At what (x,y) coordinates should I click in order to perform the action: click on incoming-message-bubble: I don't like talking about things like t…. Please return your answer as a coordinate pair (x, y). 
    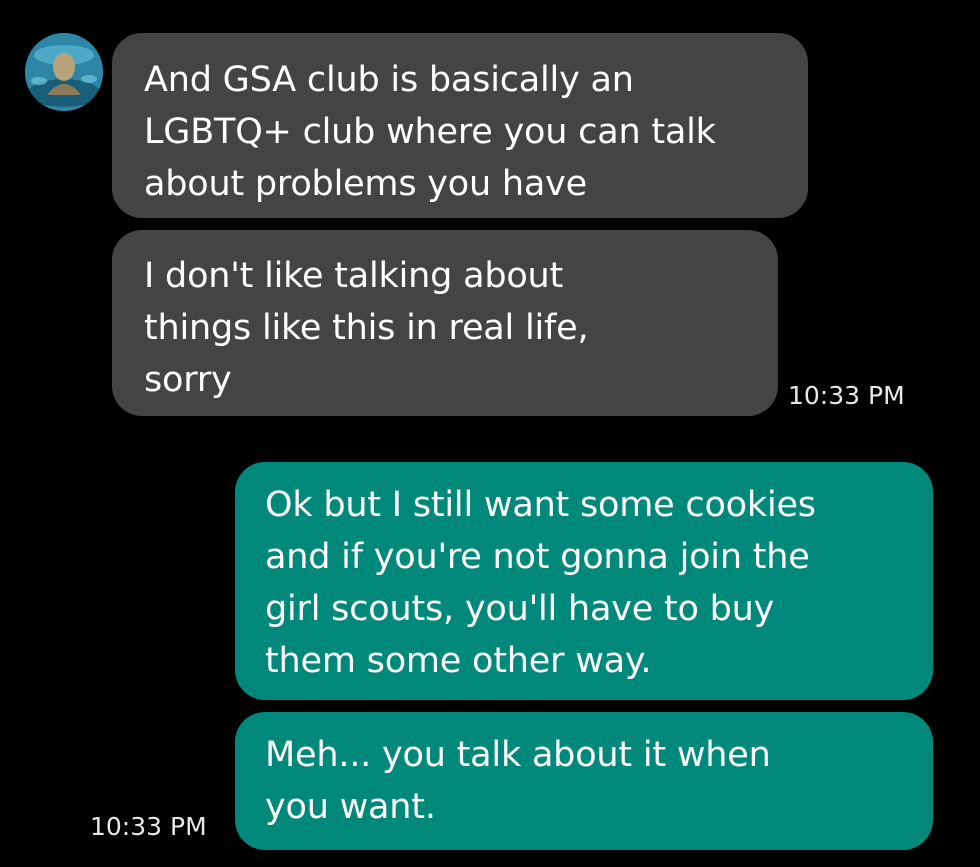
    Looking at the image, I should click on (445, 323).